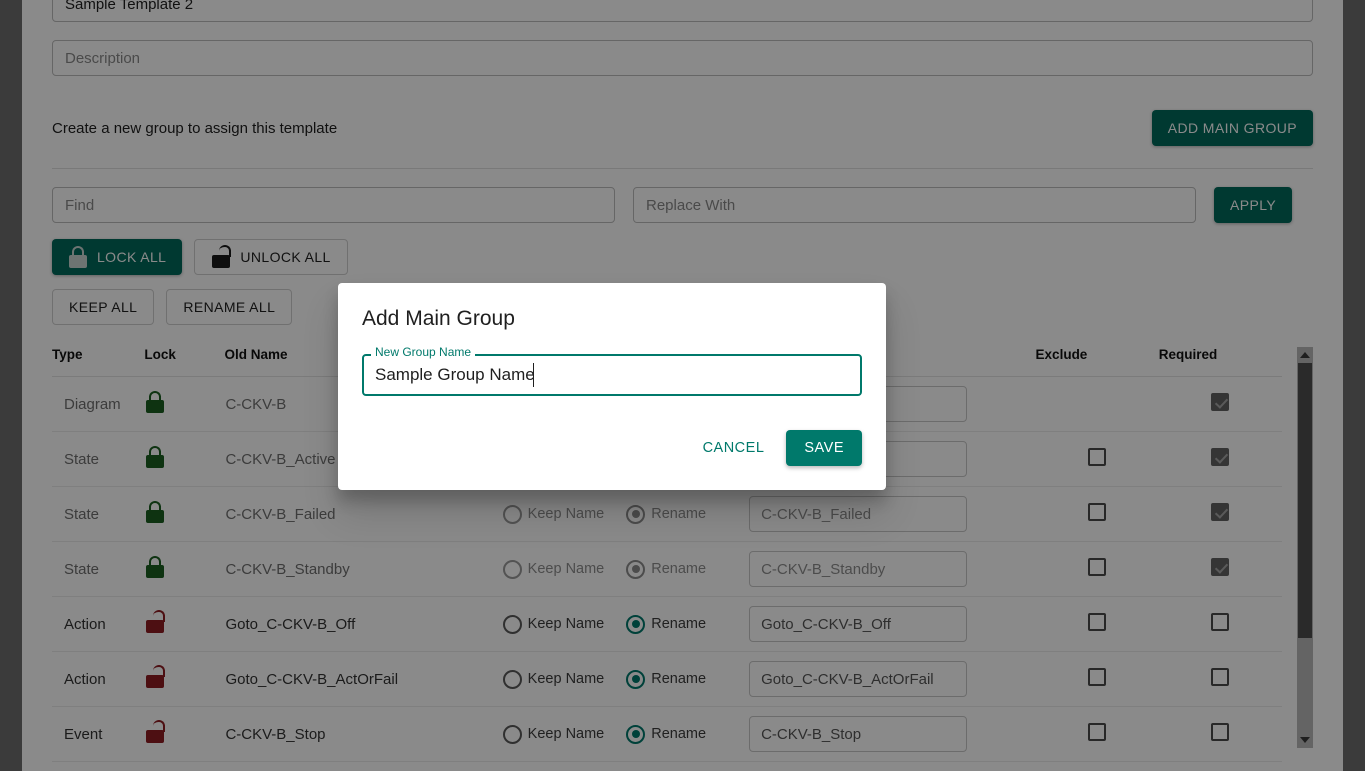 The image size is (1365, 771). I want to click on new-group-name-field-wrap: New Group Name, so click(612, 371).